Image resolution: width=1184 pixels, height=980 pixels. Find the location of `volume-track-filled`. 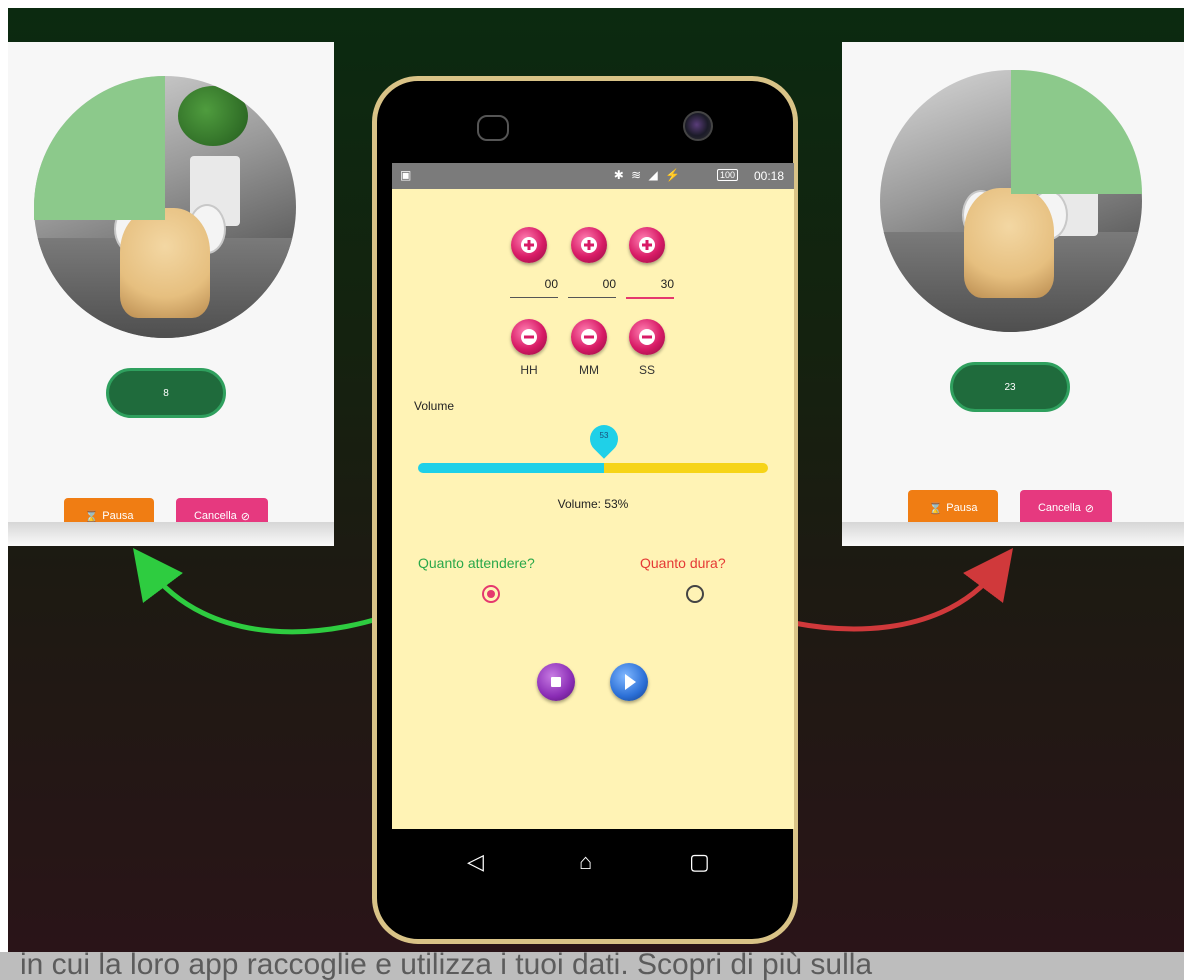

volume-track-filled is located at coordinates (511, 468).